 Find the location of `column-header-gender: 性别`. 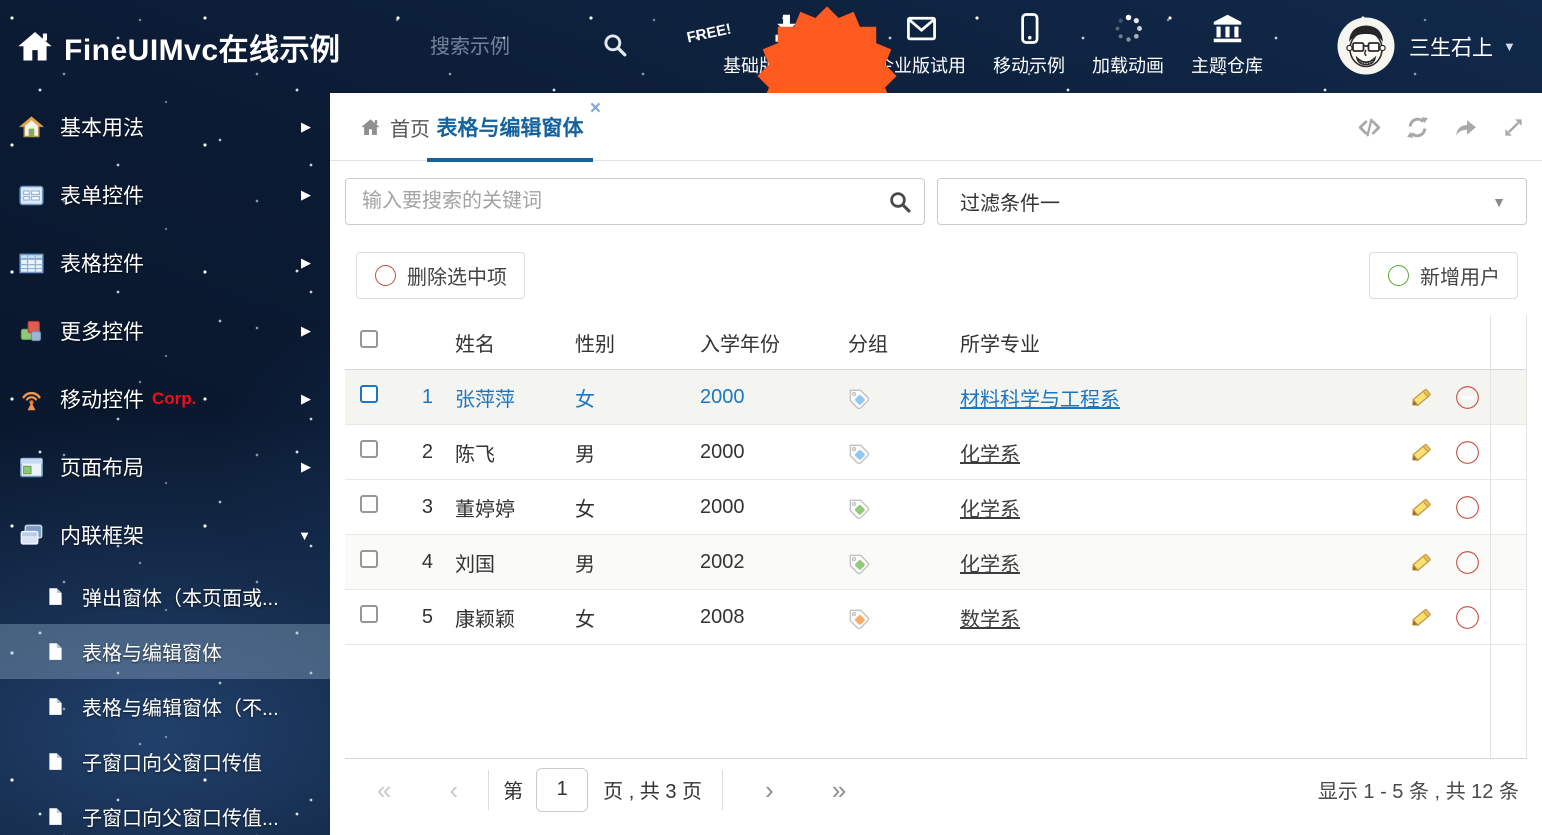

column-header-gender: 性别 is located at coordinates (615, 342).